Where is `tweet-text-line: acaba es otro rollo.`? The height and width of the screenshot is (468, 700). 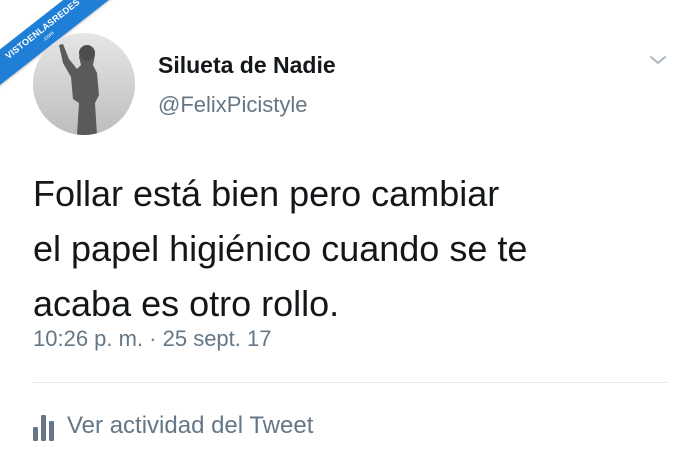 tweet-text-line: acaba es otro rollo. is located at coordinates (186, 303).